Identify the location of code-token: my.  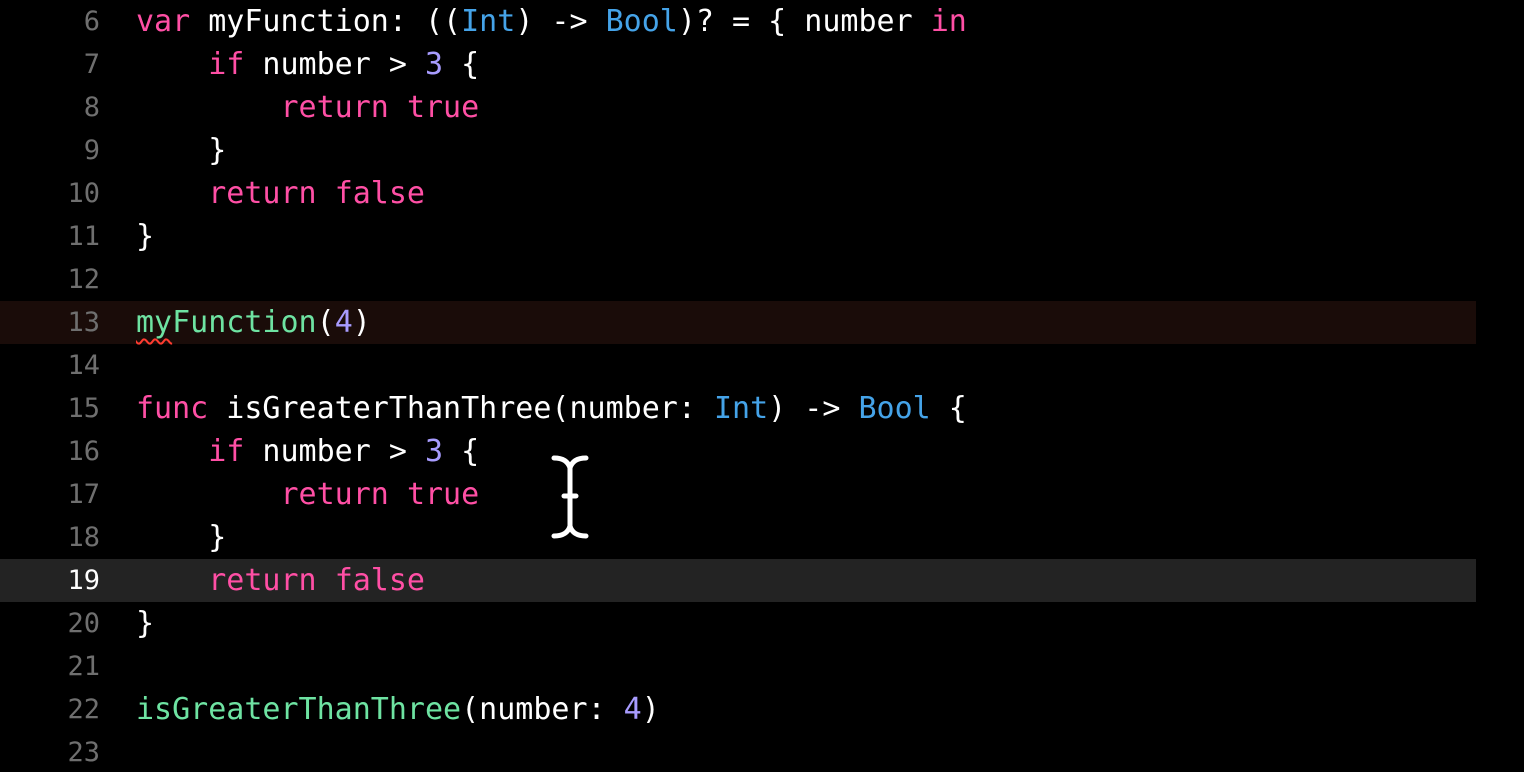
(154, 322).